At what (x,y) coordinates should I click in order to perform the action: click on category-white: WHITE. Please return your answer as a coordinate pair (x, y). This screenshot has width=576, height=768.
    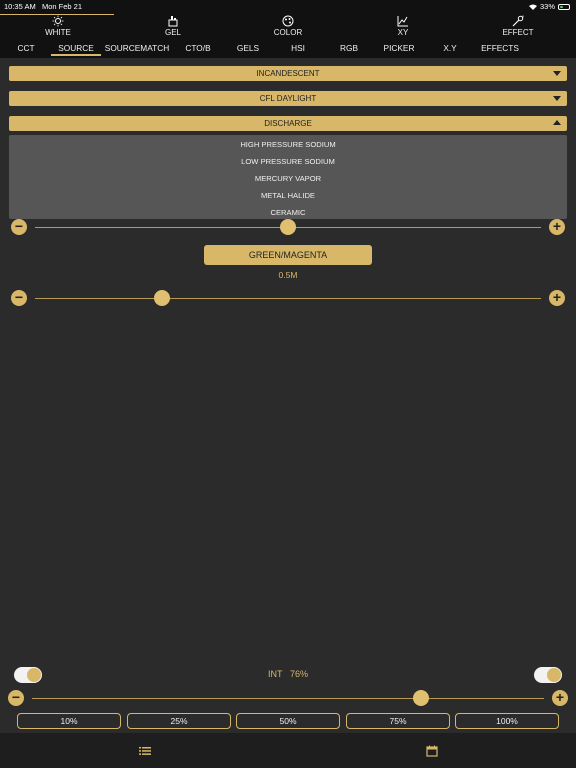
    Looking at the image, I should click on (58, 25).